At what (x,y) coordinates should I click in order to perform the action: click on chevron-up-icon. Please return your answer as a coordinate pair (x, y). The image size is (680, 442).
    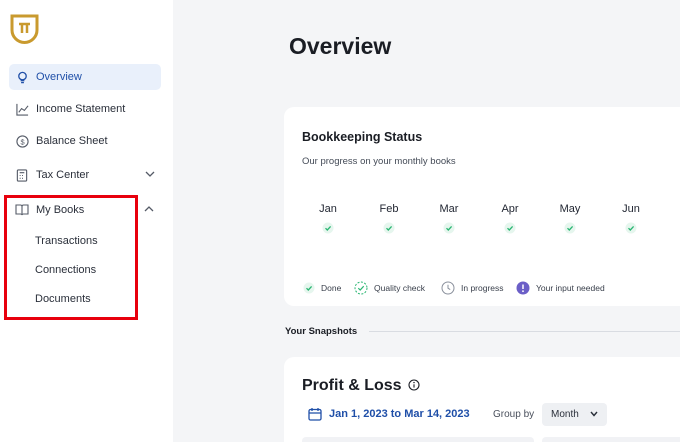
    Looking at the image, I should click on (149, 209).